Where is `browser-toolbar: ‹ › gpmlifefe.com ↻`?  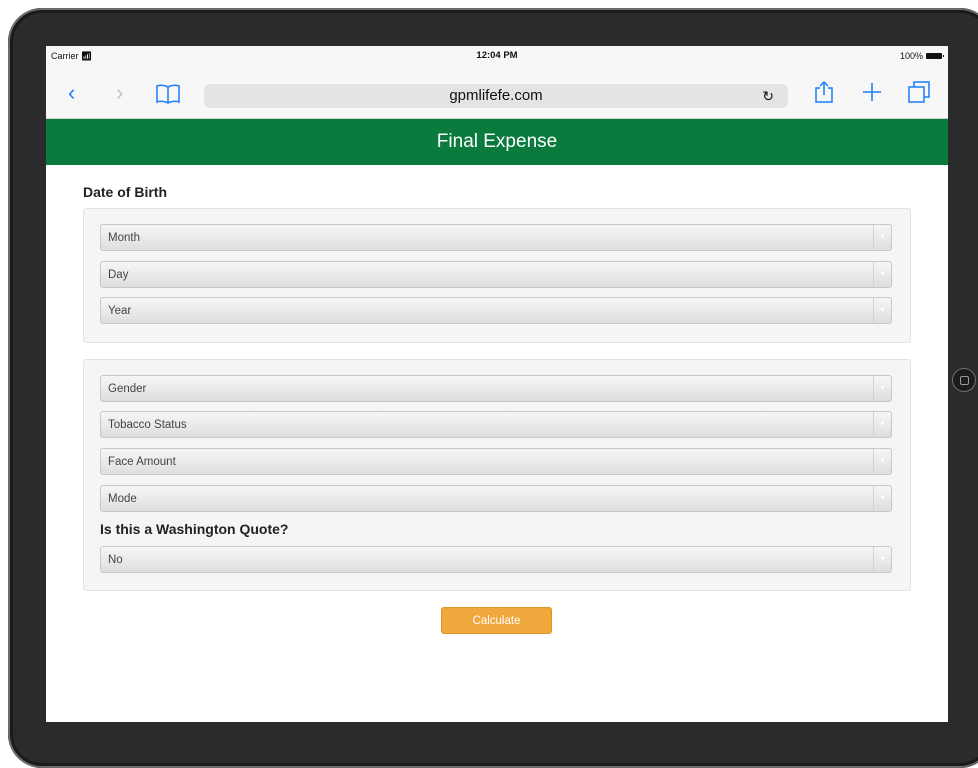
browser-toolbar: ‹ › gpmlifefe.com ↻ is located at coordinates (497, 93).